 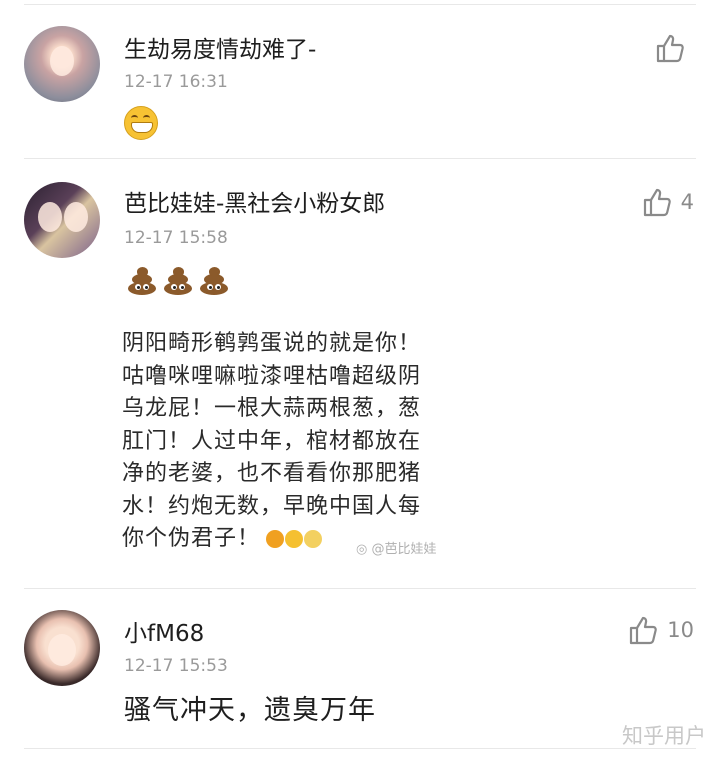 I want to click on weibo-watermark: ◎ @芭比娃娃, so click(x=396, y=549).